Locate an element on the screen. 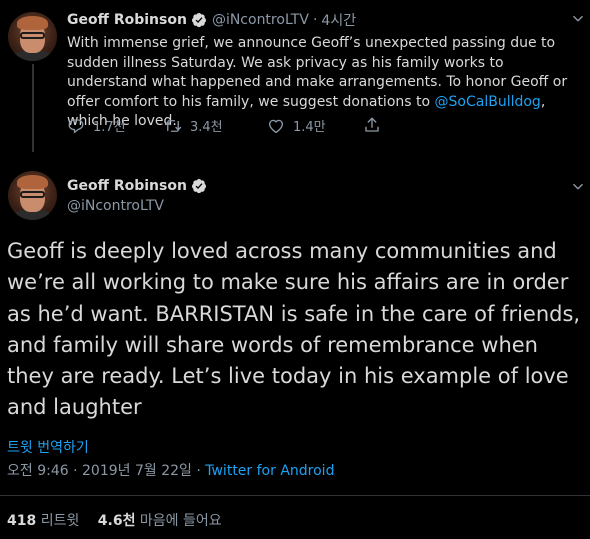 The image size is (590, 539). retweets-value: 418 is located at coordinates (22, 521).